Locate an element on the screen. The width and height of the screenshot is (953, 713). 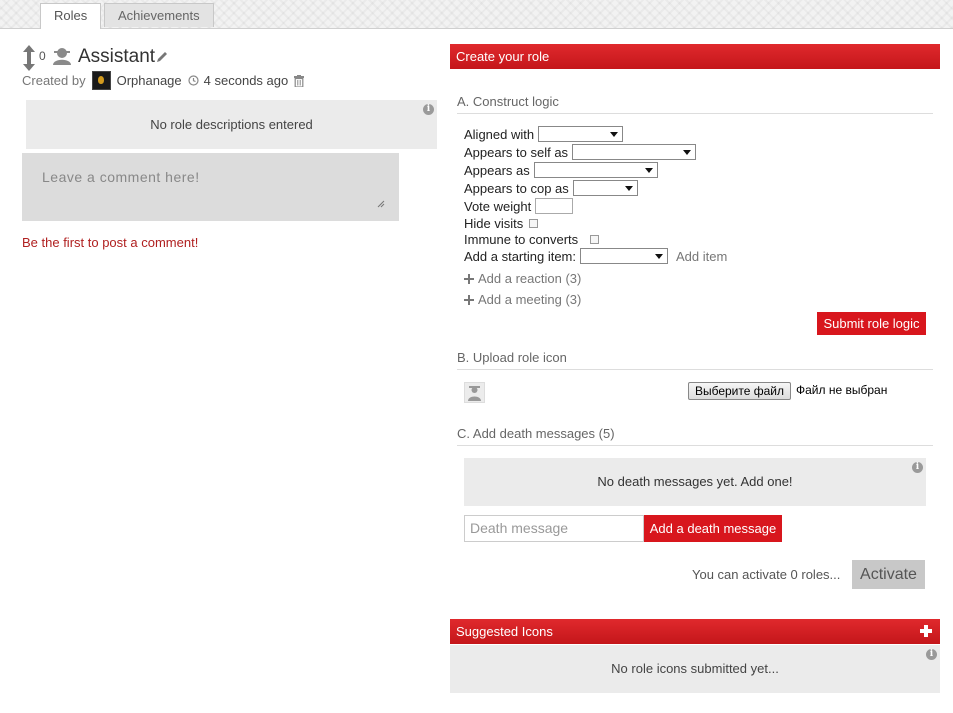
create-role-title: Create your role is located at coordinates (503, 56).